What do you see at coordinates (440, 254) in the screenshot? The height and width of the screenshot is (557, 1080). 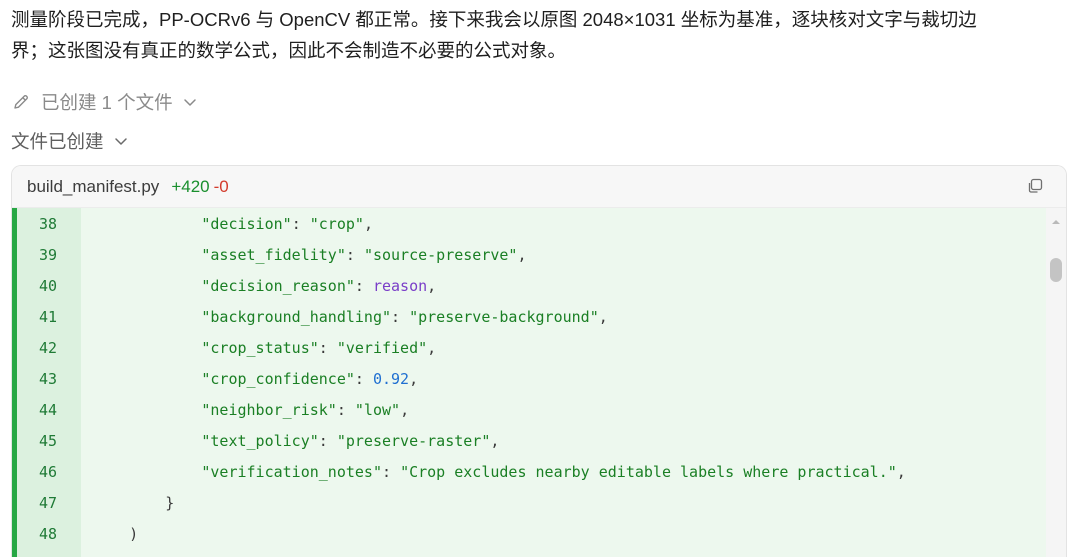 I see `code-token: "source-preserve"` at bounding box center [440, 254].